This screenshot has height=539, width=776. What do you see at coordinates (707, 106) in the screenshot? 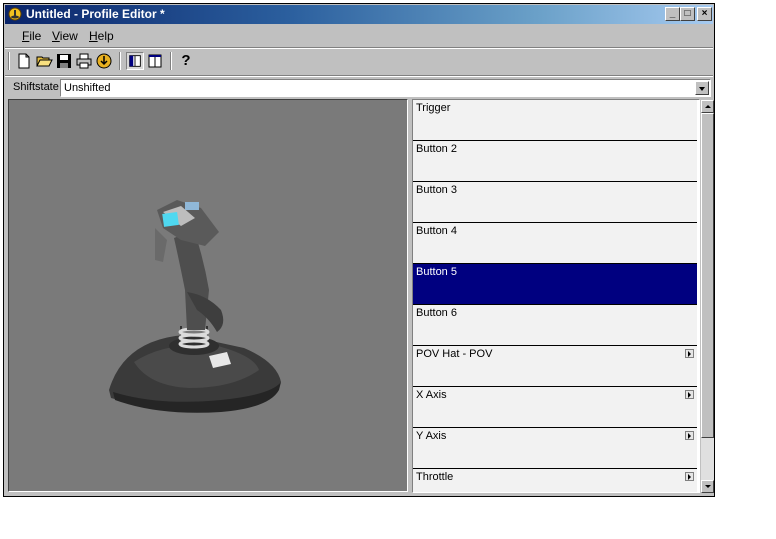
I see `scroll-up-icon` at bounding box center [707, 106].